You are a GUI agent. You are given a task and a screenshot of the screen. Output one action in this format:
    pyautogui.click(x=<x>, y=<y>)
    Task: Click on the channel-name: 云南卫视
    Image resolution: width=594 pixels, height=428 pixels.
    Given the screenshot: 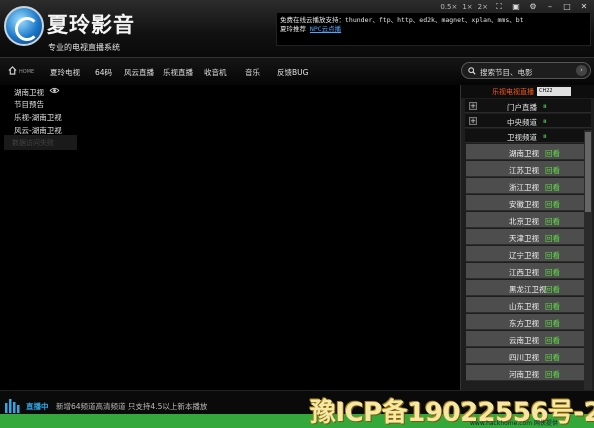 What is the action you would take?
    pyautogui.click(x=524, y=340)
    